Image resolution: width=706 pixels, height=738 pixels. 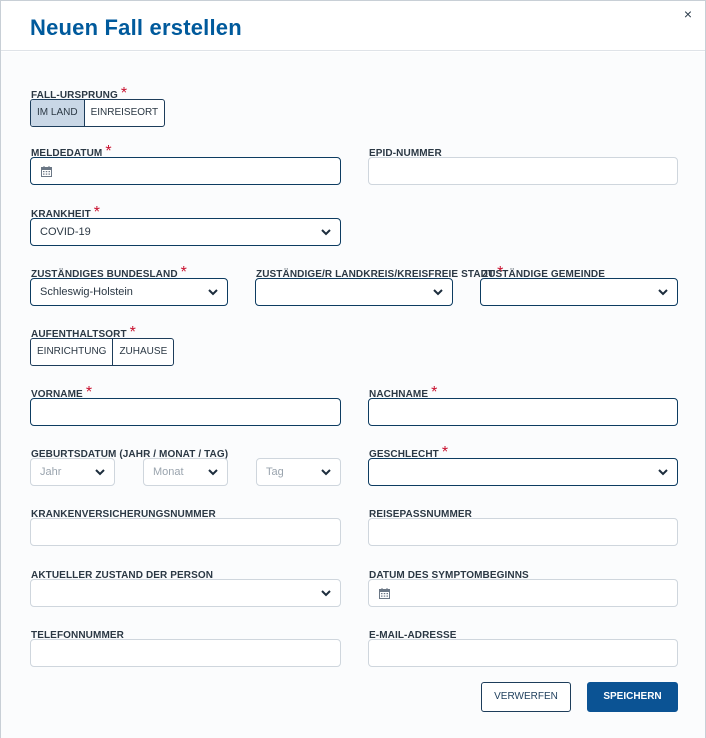 I want to click on birth-day-select: Tag, so click(x=298, y=472).